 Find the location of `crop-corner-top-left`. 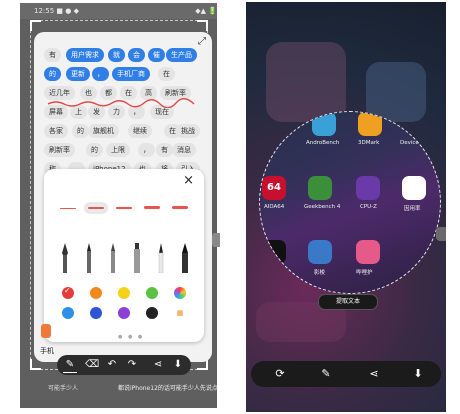

crop-corner-top-left is located at coordinates (35, 25).